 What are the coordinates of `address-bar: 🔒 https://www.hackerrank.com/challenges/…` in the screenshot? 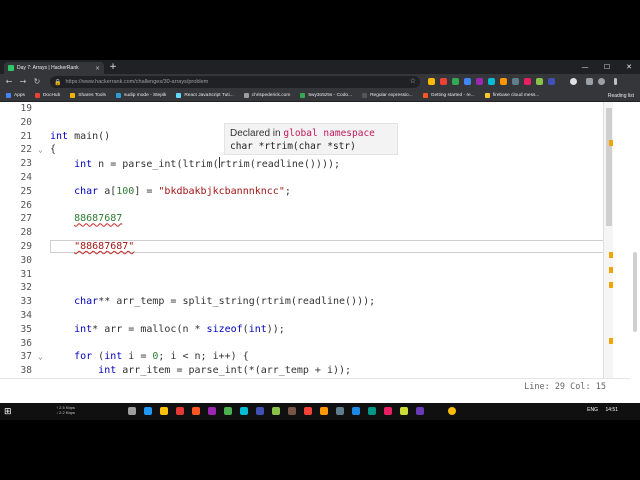 It's located at (235, 82).